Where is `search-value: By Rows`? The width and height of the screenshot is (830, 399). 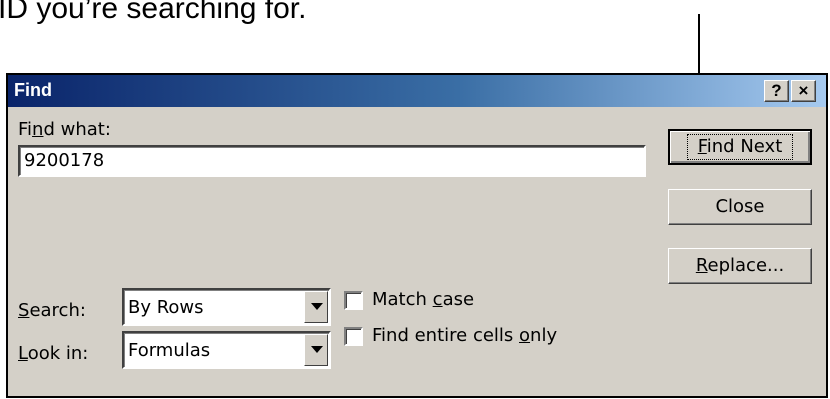 search-value: By Rows is located at coordinates (166, 307).